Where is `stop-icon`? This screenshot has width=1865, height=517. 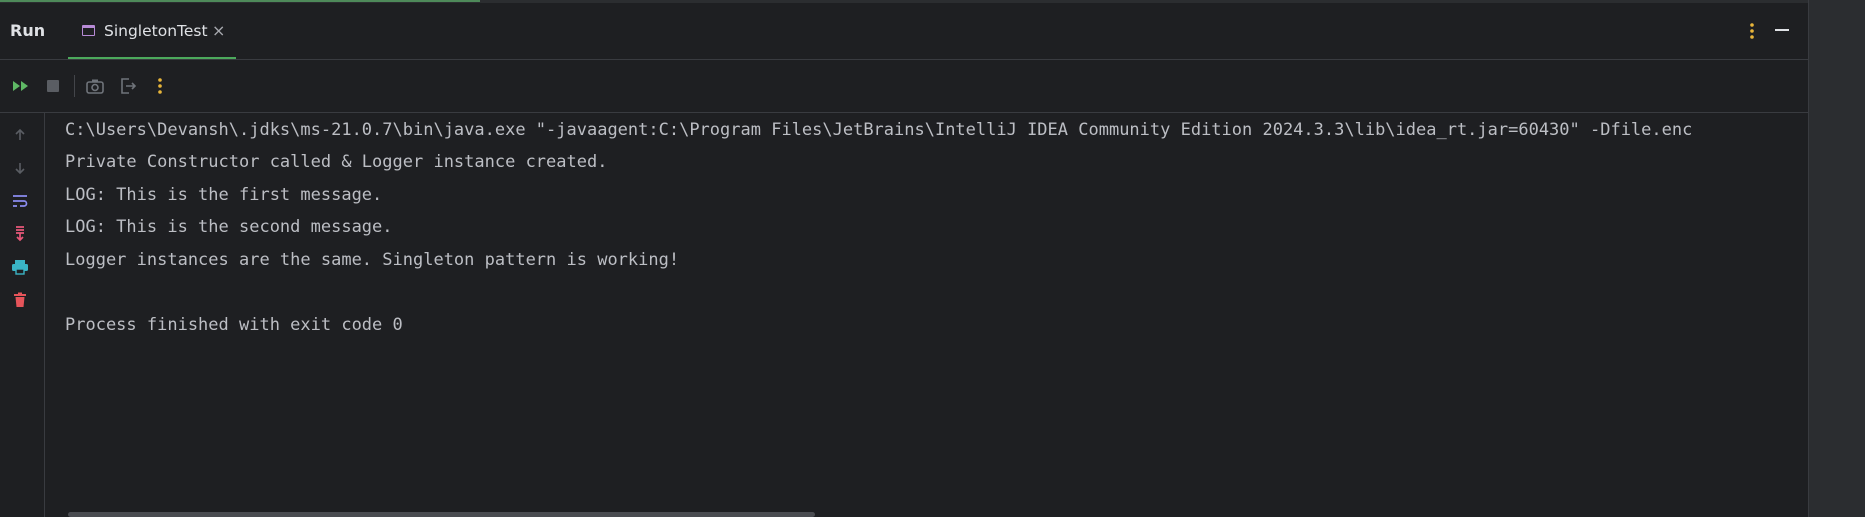 stop-icon is located at coordinates (53, 86).